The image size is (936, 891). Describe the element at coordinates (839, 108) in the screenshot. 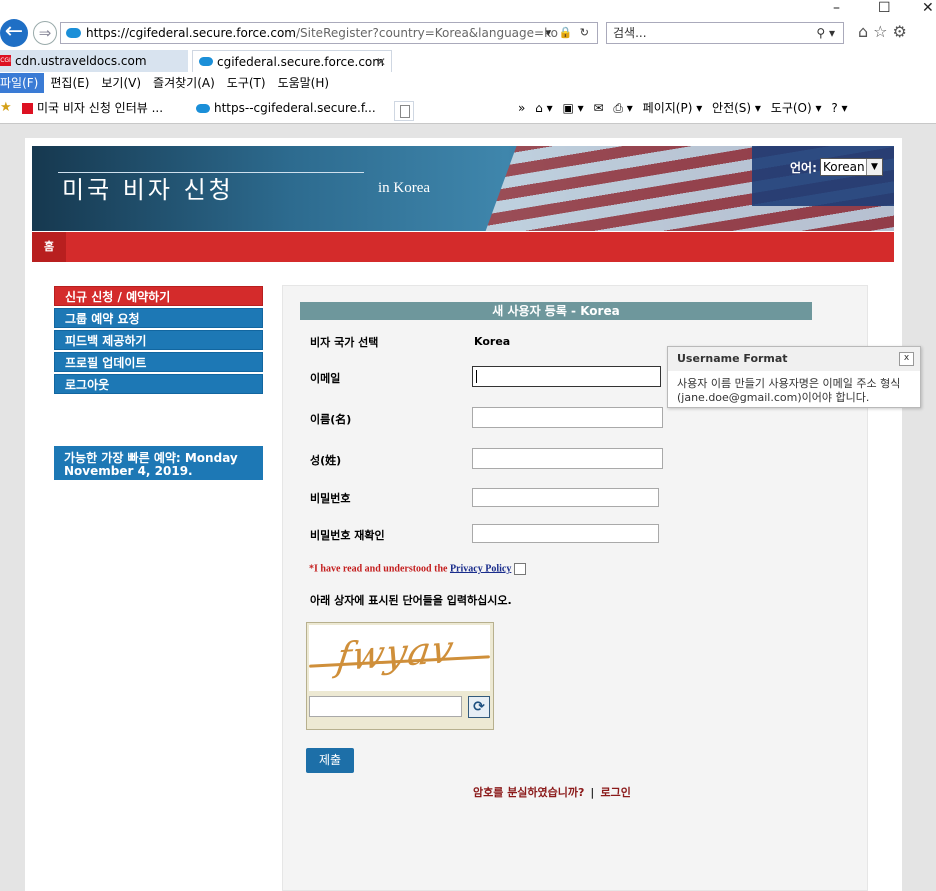

I see `help-icon: ? ▾` at that location.